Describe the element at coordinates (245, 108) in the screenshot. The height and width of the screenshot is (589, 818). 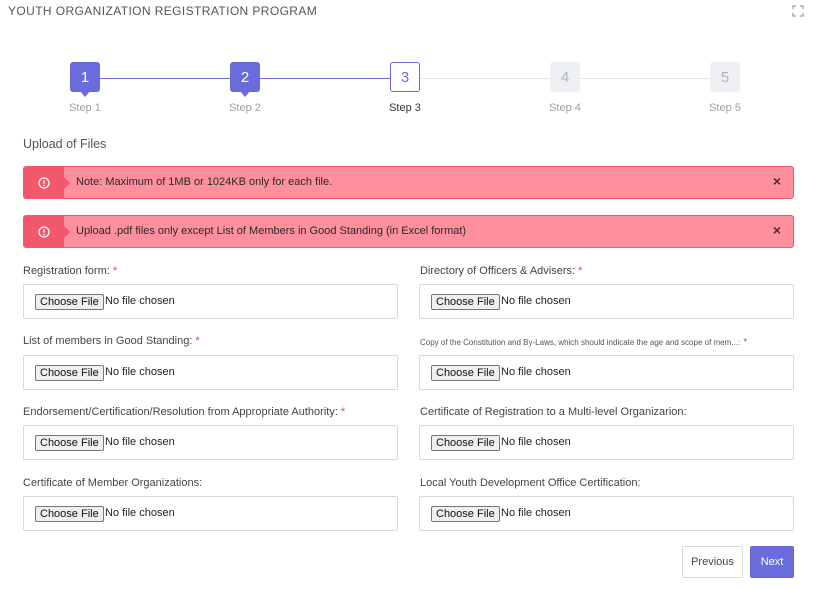
I see `step-2-label: Step 2` at that location.